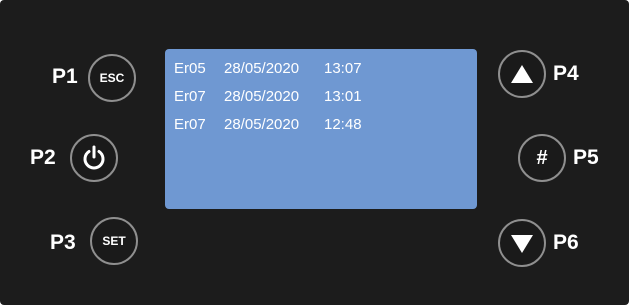 The height and width of the screenshot is (308, 629). I want to click on down-button, so click(522, 243).